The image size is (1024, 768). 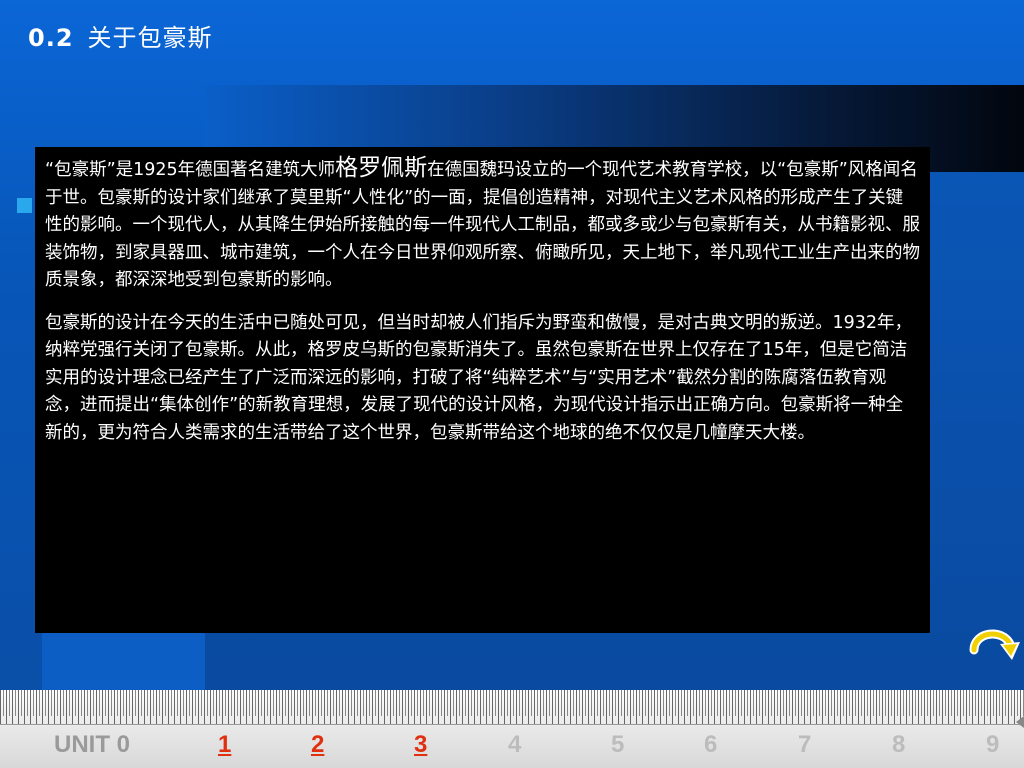 I want to click on ruler-baseline, so click(x=512, y=724).